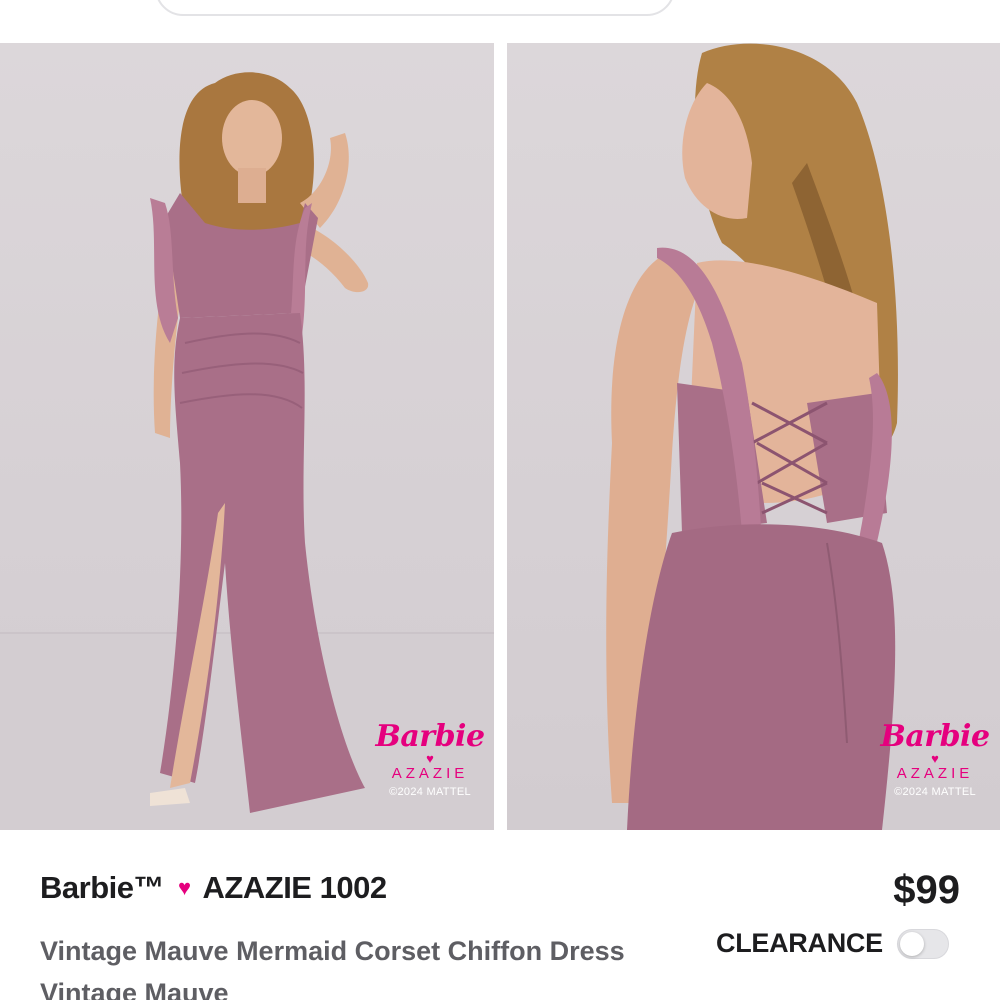 Image resolution: width=1000 pixels, height=1000 pixels. What do you see at coordinates (799, 943) in the screenshot?
I see `clearance-label: CLEARANCE` at bounding box center [799, 943].